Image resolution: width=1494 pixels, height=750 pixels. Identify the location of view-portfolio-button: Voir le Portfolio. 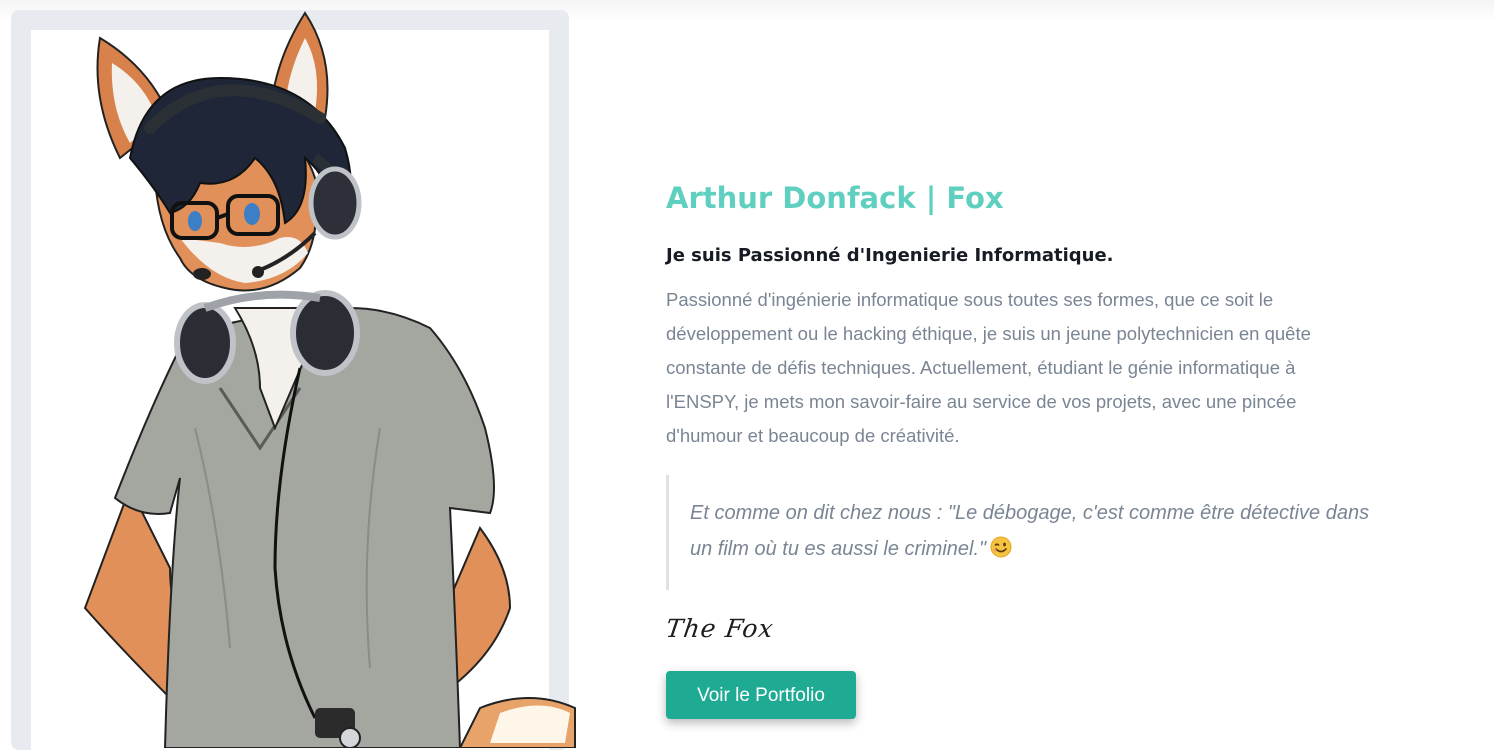
(761, 695).